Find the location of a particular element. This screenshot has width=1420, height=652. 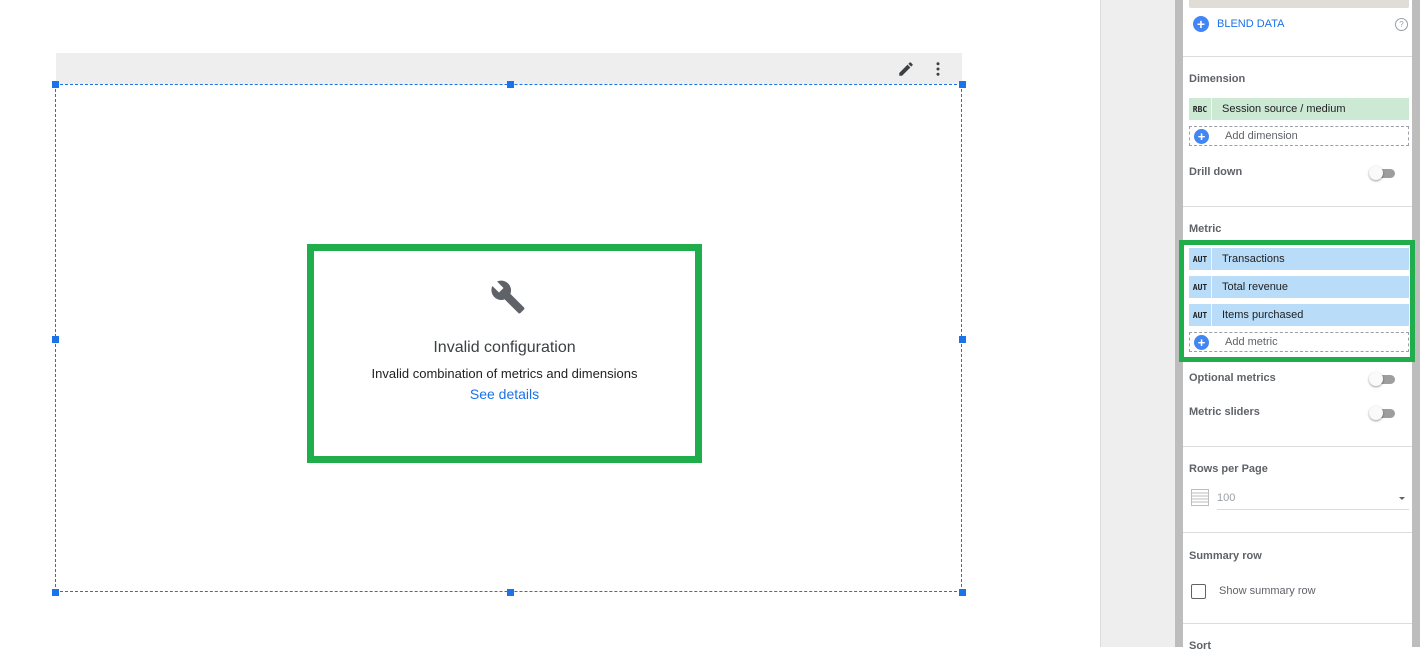

metric-chip-label: Transactions is located at coordinates (1253, 259).